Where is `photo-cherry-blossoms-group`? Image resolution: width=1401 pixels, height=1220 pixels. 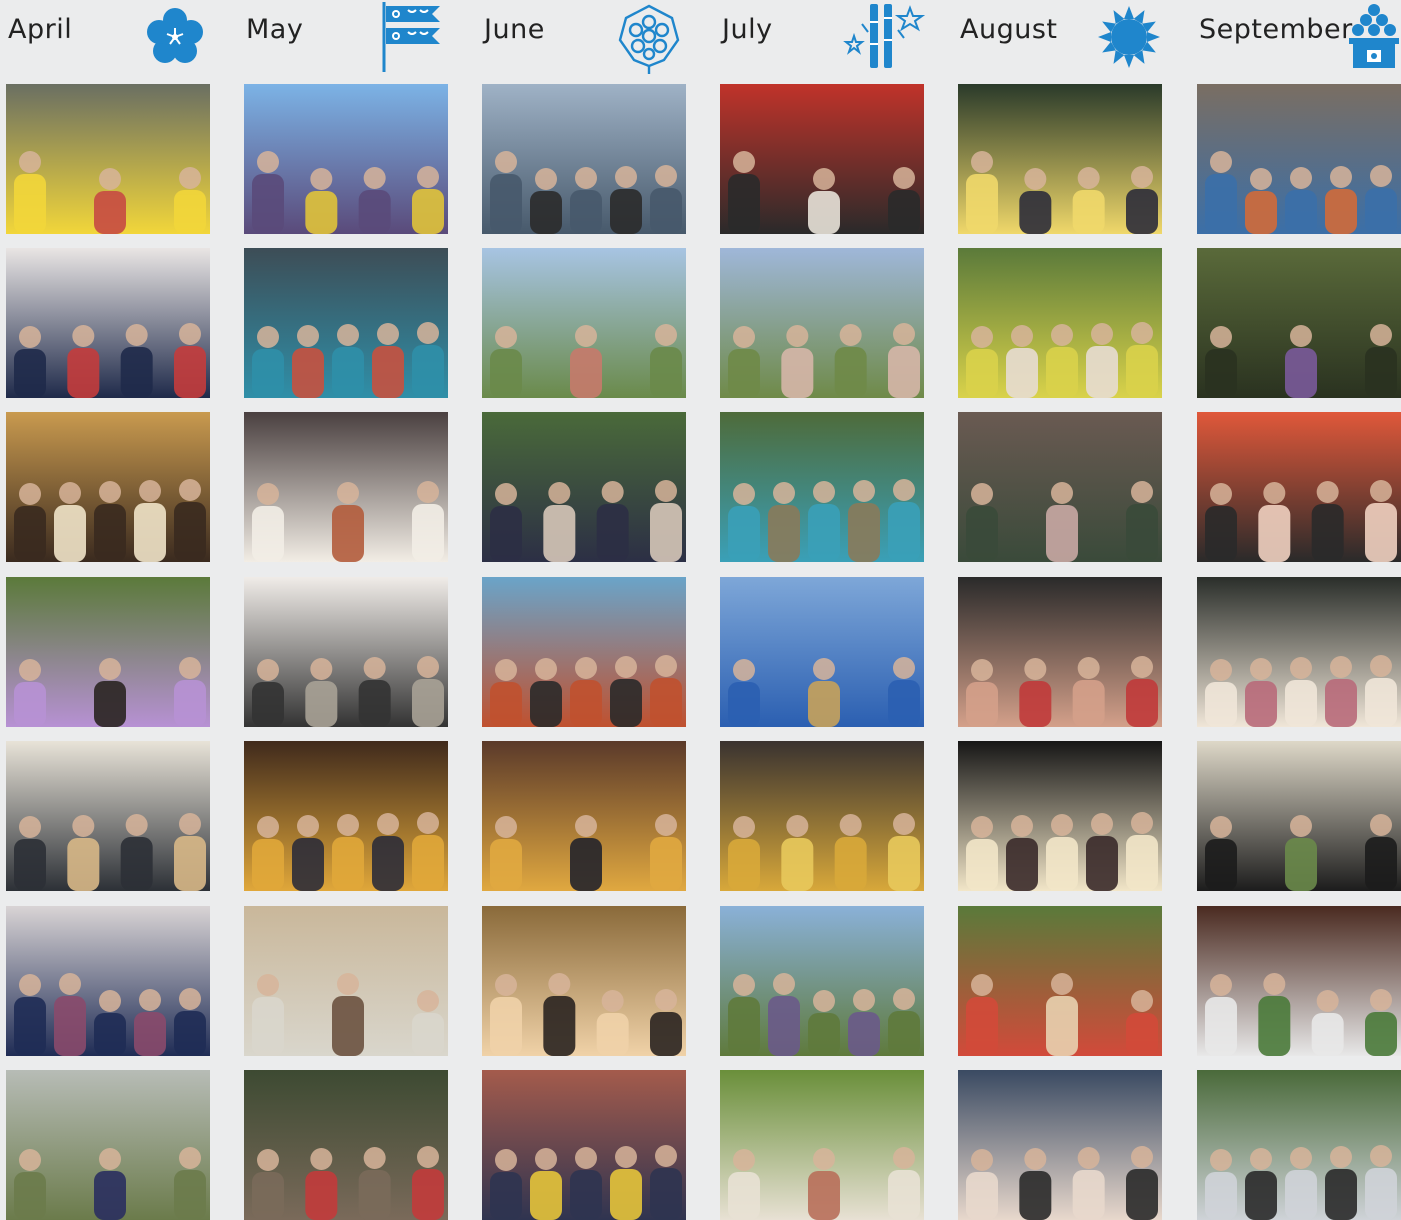
photo-cherry-blossoms-group is located at coordinates (108, 323).